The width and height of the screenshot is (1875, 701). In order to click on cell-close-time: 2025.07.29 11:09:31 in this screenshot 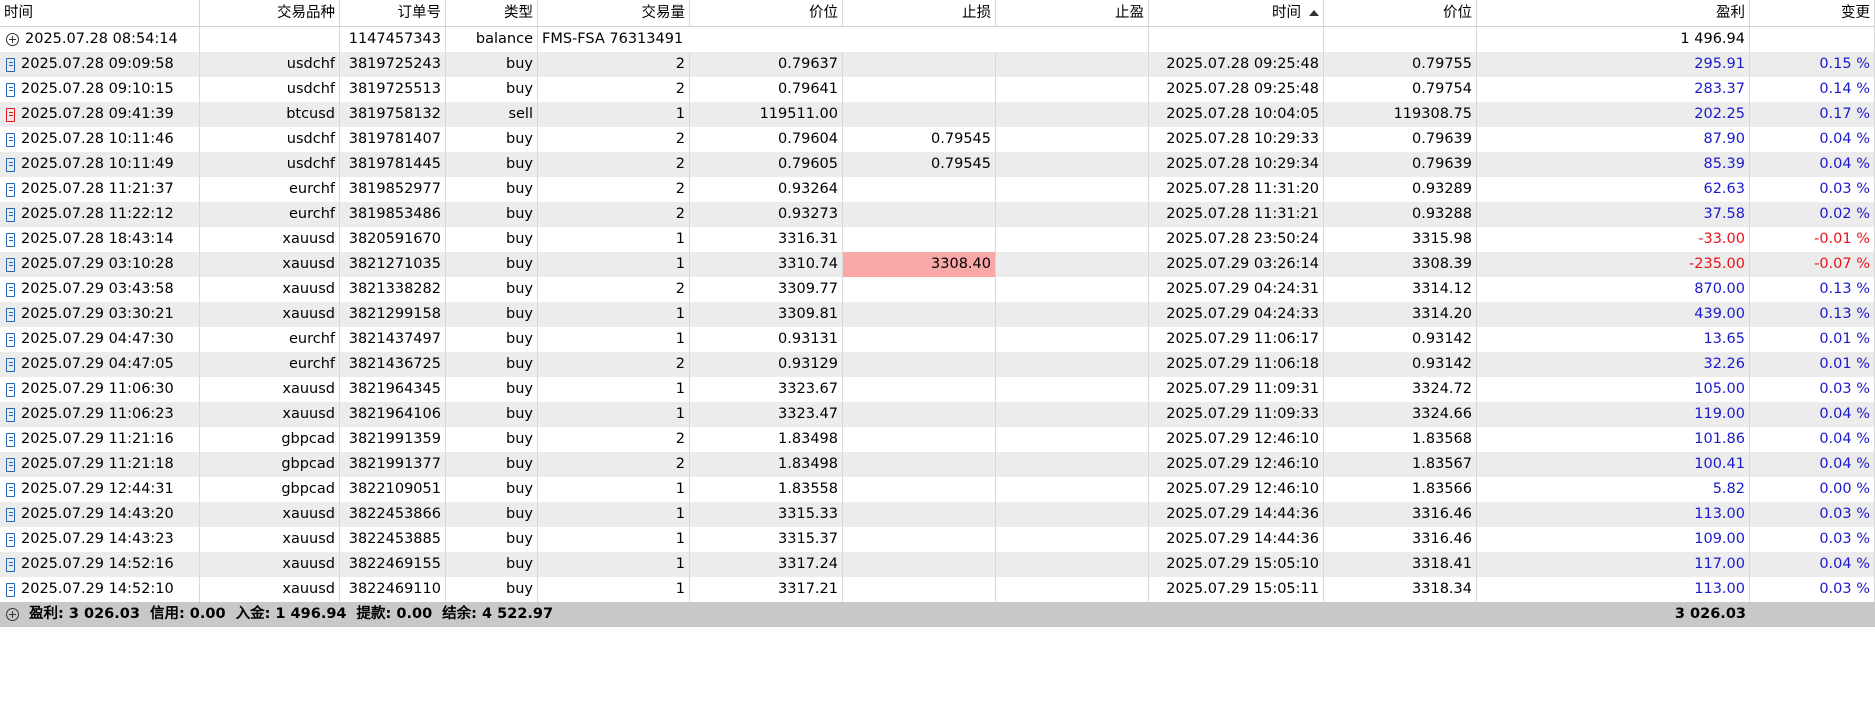, I will do `click(1236, 389)`.